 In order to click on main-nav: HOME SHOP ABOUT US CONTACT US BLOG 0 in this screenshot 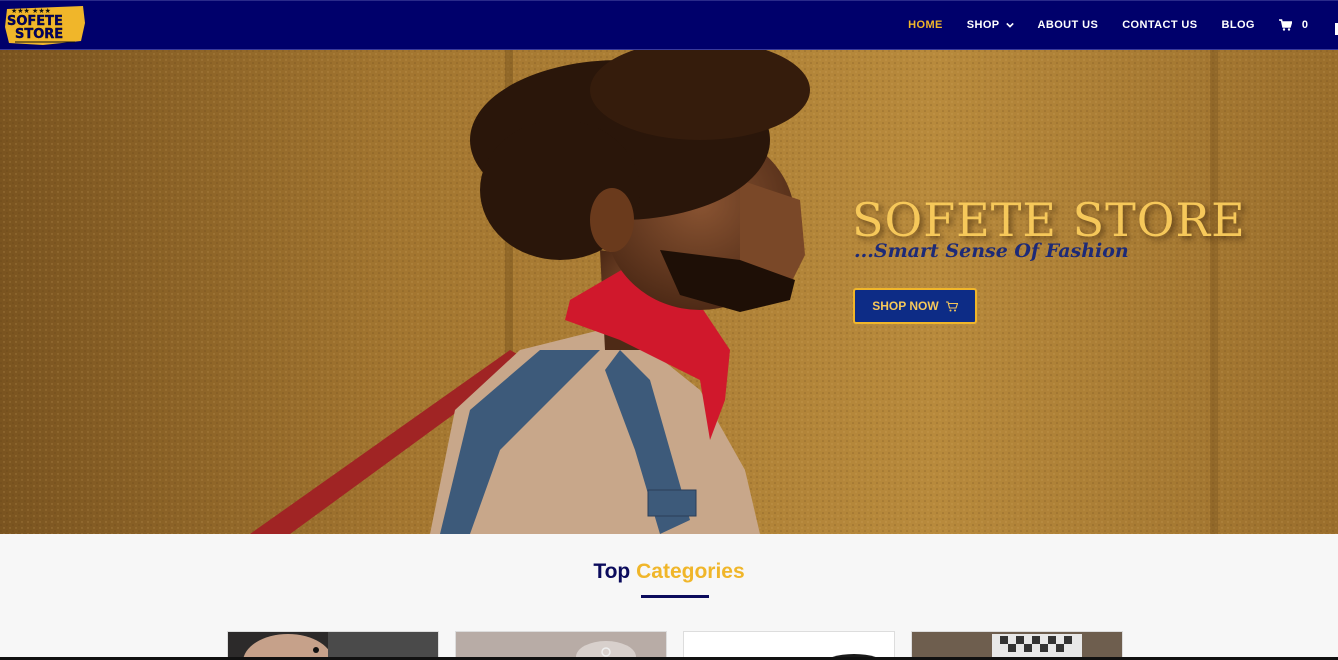, I will do `click(1096, 25)`.